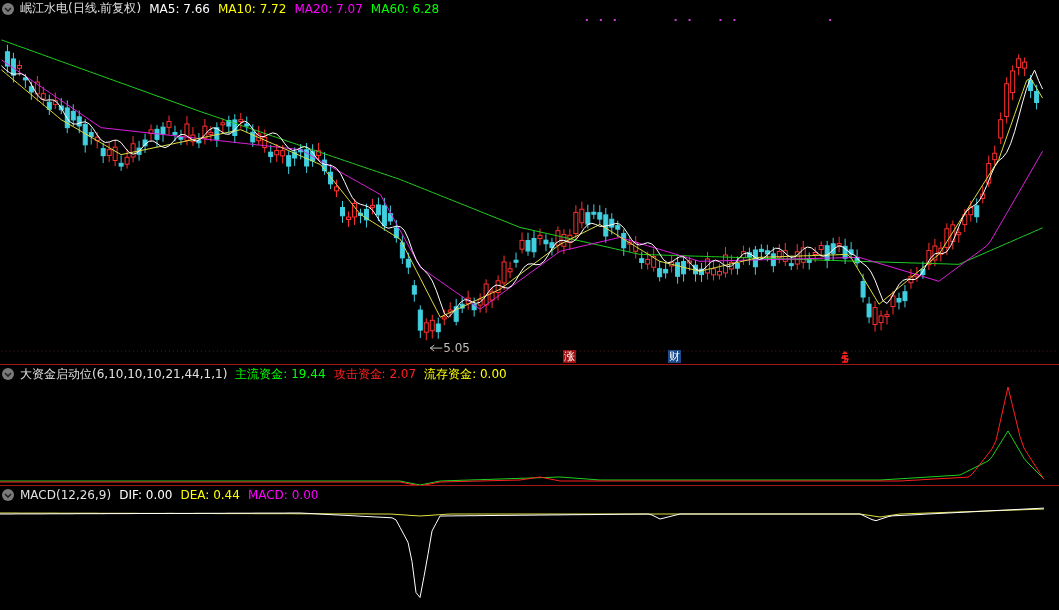 This screenshot has height=610, width=1059. I want to click on indicator-value: MA10: 7.72, so click(252, 8).